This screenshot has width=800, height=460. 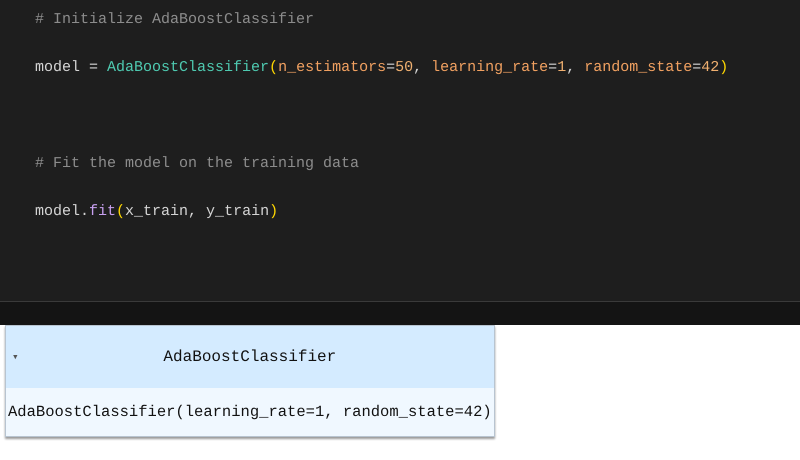 I want to click on code-line: model.fit(x_train, y_train), so click(x=156, y=211).